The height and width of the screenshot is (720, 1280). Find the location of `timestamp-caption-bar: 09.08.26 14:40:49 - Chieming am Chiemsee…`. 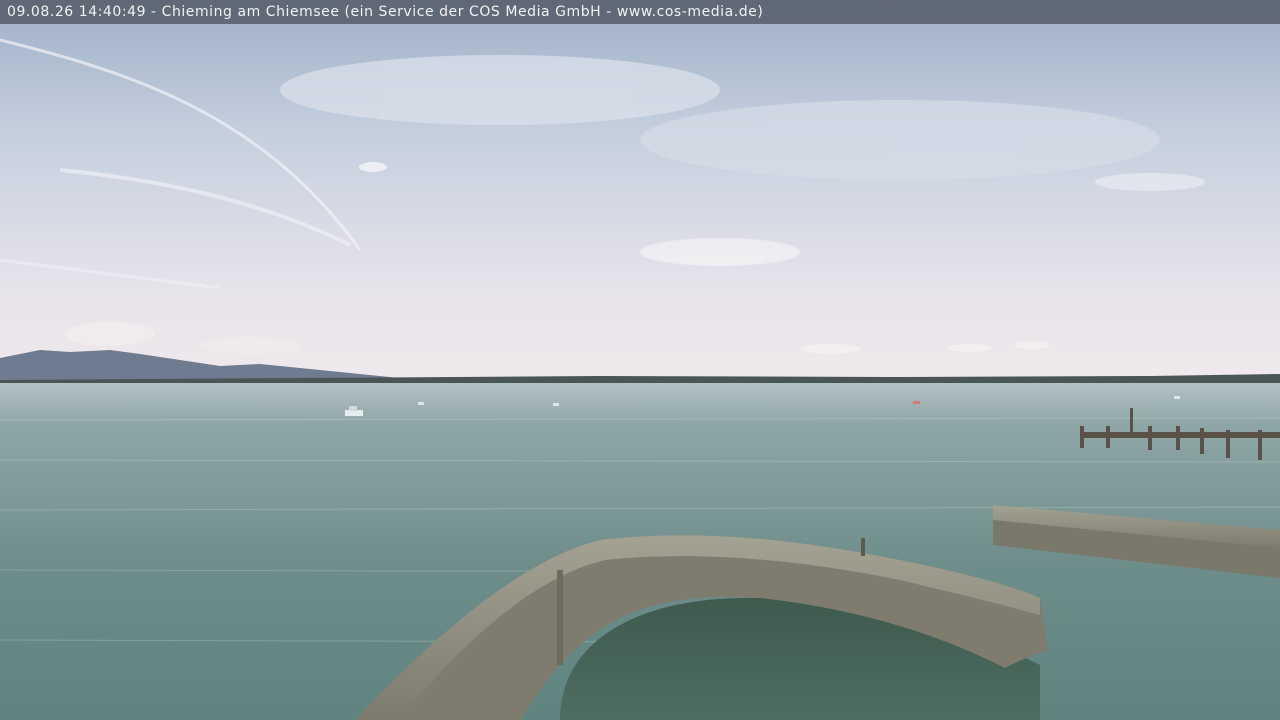

timestamp-caption-bar: 09.08.26 14:40:49 - Chieming am Chiemsee… is located at coordinates (640, 12).